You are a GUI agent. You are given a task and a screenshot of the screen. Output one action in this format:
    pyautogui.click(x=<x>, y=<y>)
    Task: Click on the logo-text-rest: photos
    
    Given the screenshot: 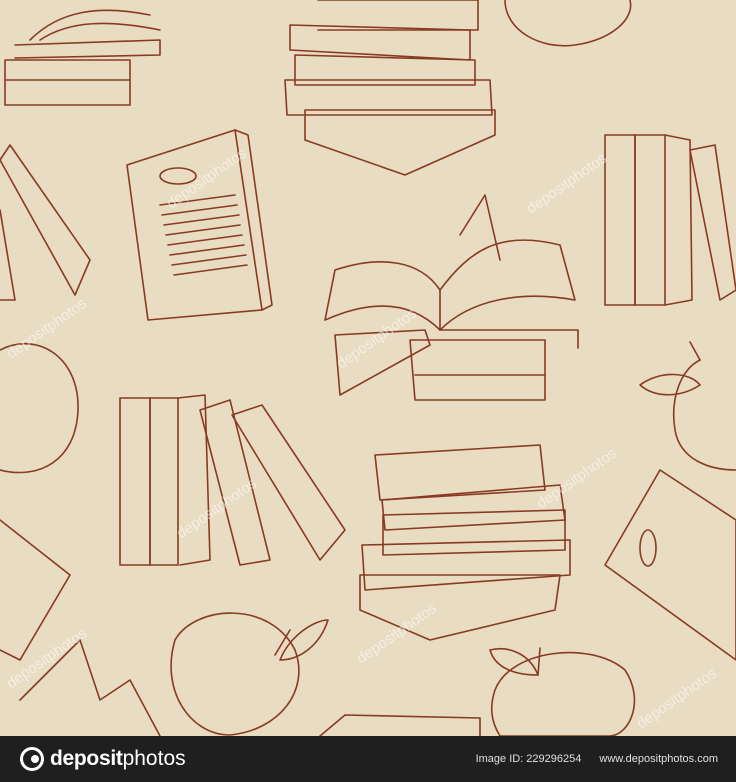 What is the action you would take?
    pyautogui.click(x=154, y=758)
    